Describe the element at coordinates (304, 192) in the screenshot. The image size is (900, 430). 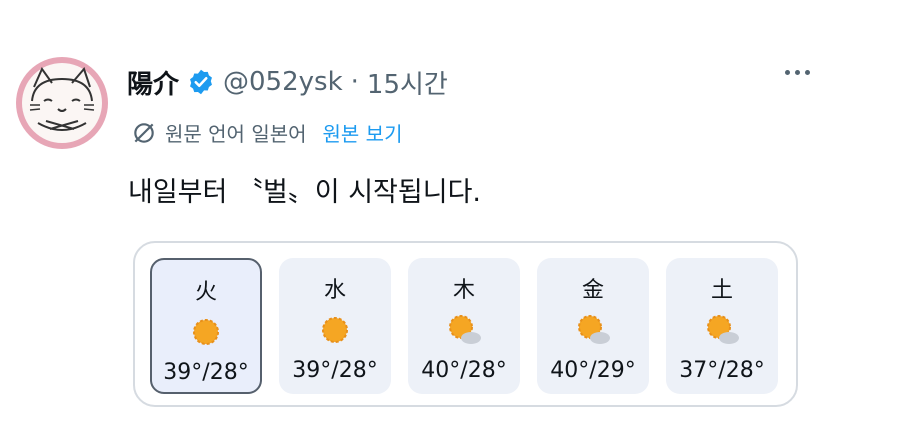
I see `tweet-text: 내일부터 〝벌〟이 시작됩니다.` at that location.